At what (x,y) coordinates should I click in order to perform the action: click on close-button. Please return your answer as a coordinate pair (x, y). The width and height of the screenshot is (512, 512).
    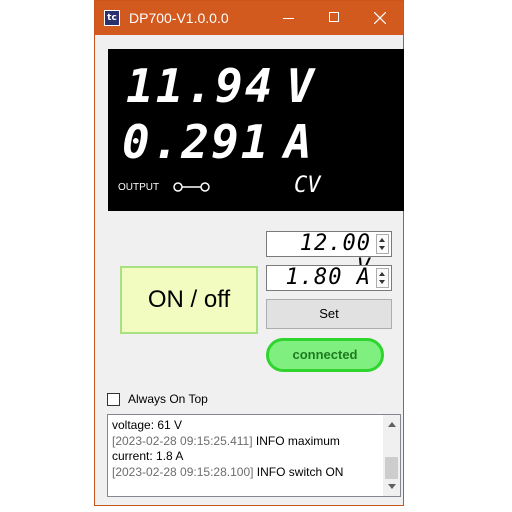
    Looking at the image, I should click on (380, 18).